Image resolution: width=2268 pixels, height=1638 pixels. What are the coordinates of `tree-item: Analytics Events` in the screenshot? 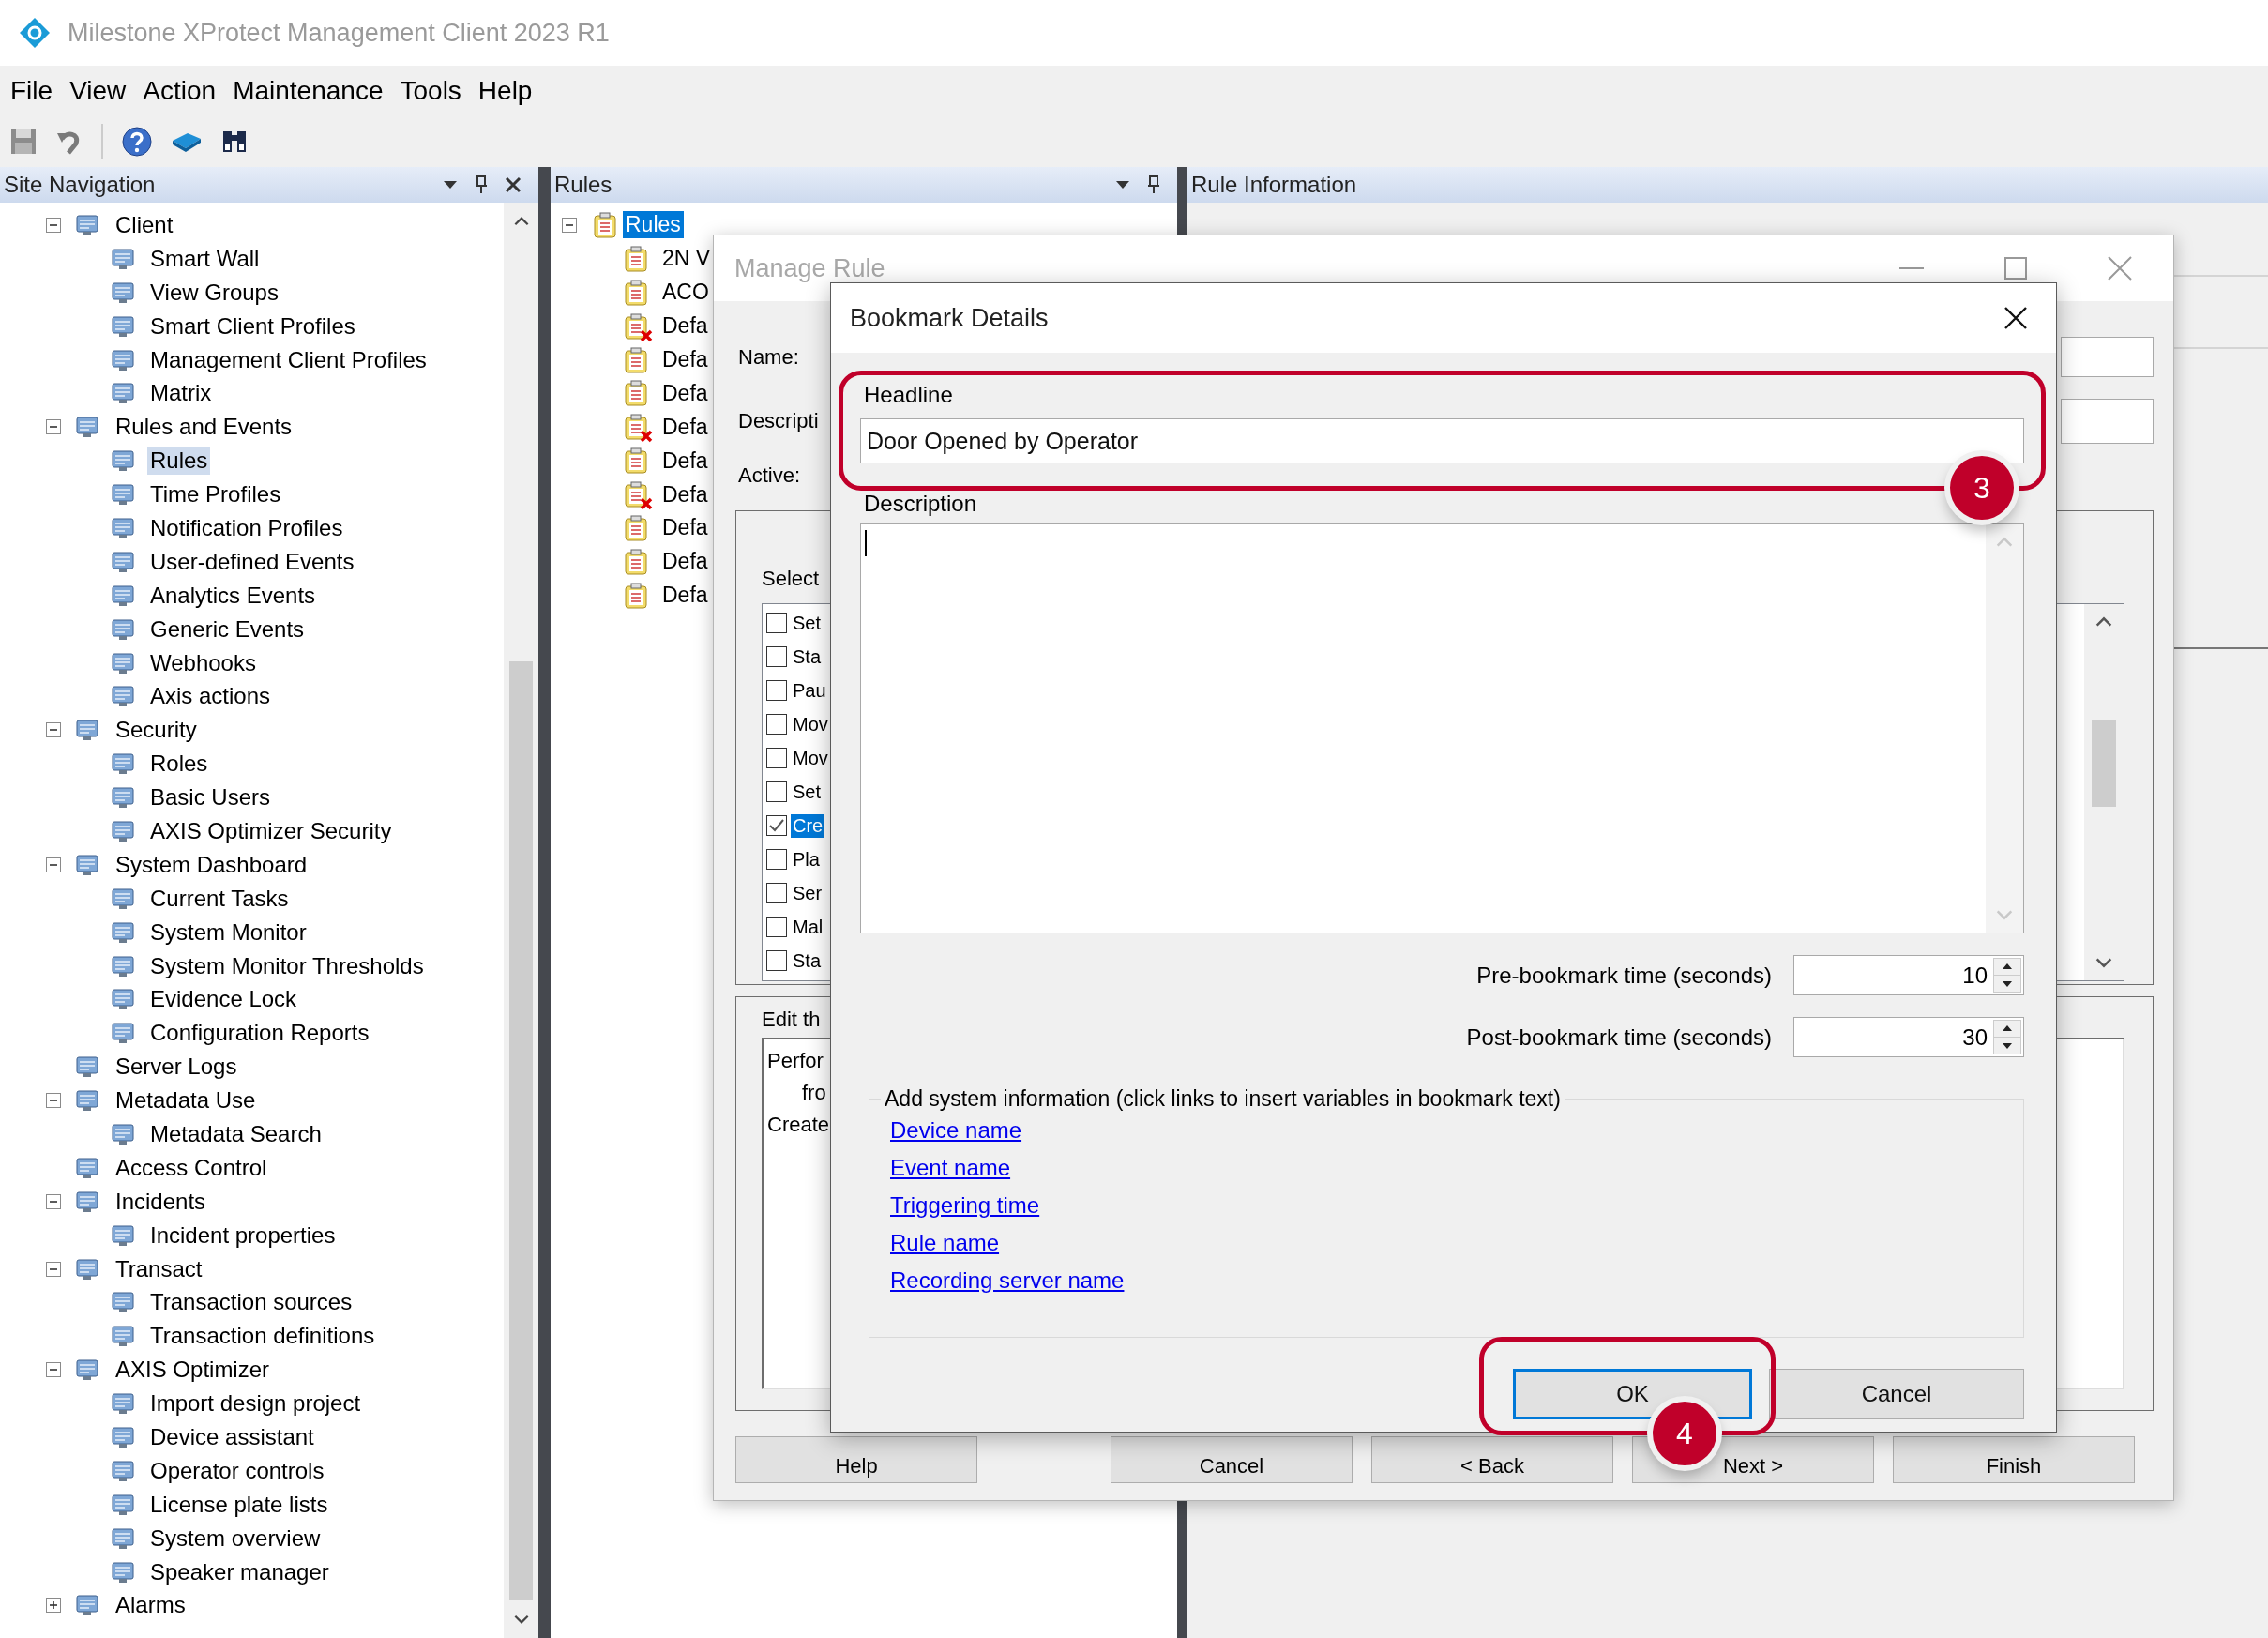 It's located at (233, 595).